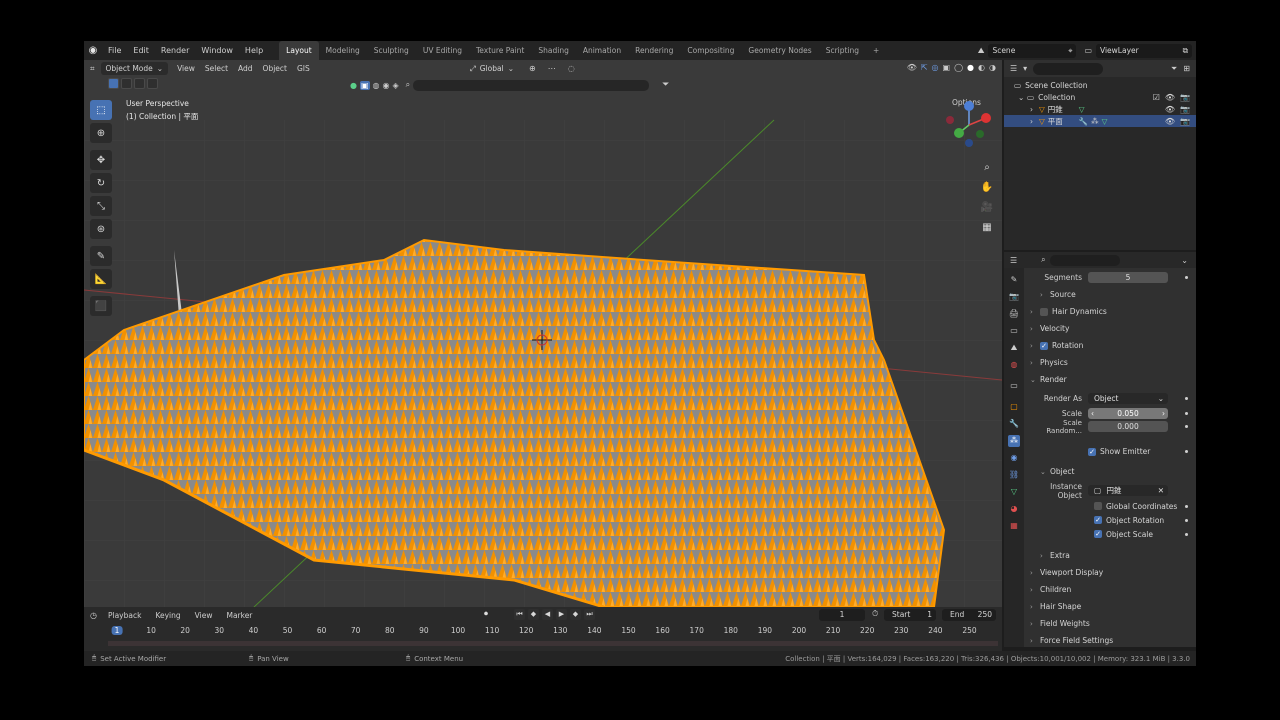 The image size is (1280, 720). Describe the element at coordinates (1070, 51) in the screenshot. I see `pin-icon: ⌖` at that location.